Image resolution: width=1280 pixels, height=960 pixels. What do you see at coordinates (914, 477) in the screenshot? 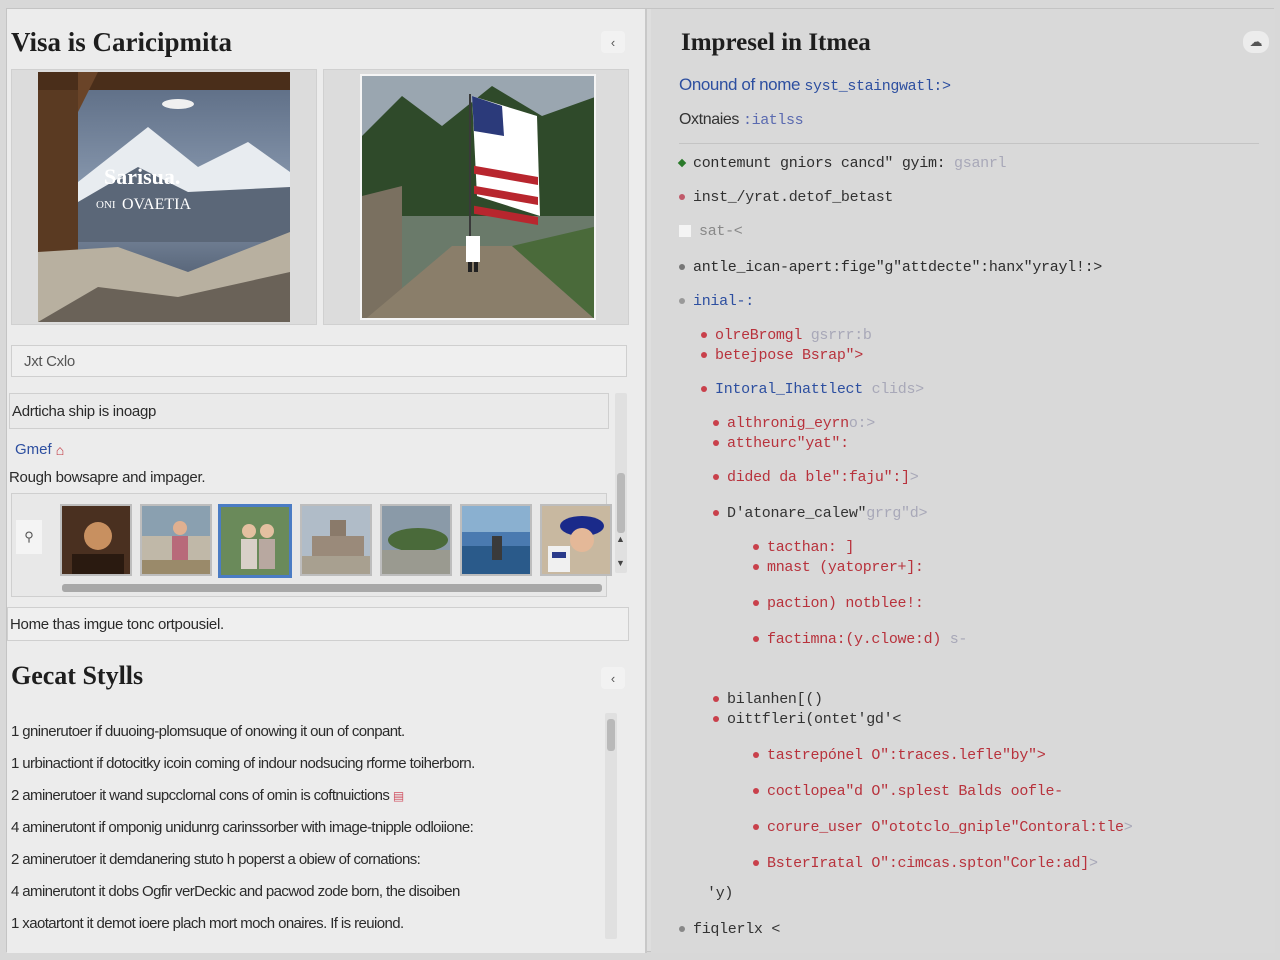
I see `code-line-tail: >` at bounding box center [914, 477].